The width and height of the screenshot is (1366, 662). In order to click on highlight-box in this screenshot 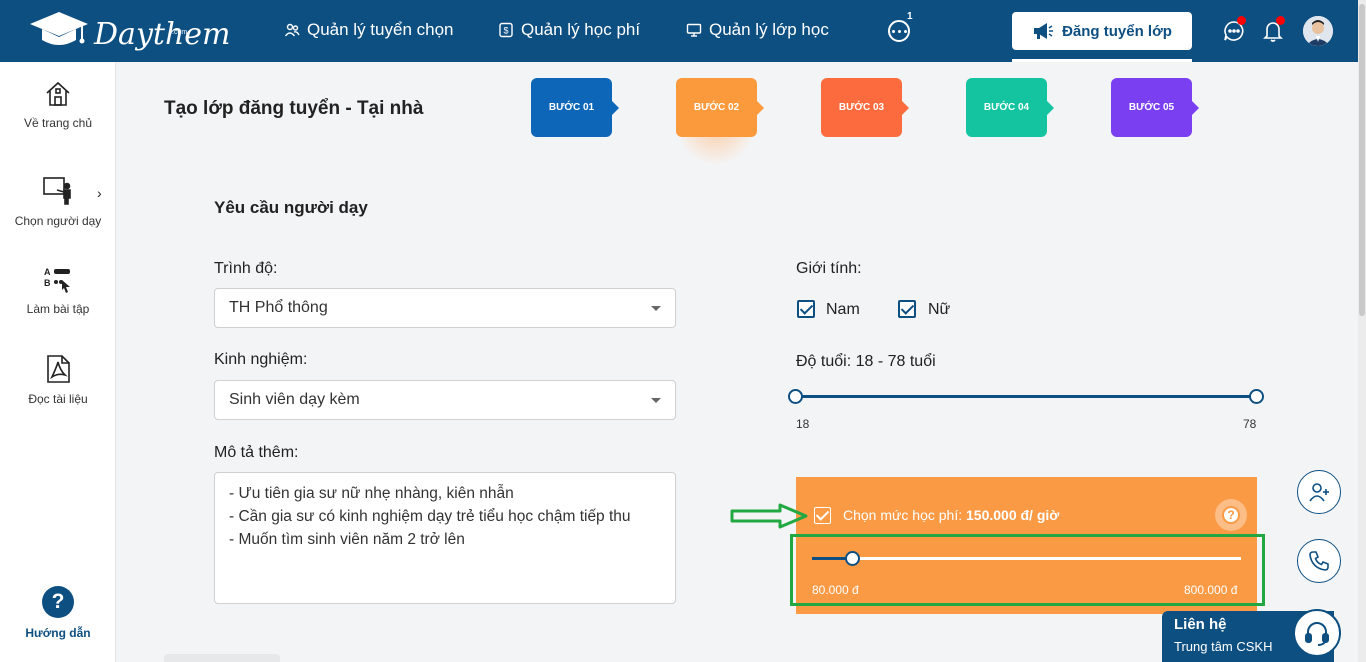, I will do `click(1027, 570)`.